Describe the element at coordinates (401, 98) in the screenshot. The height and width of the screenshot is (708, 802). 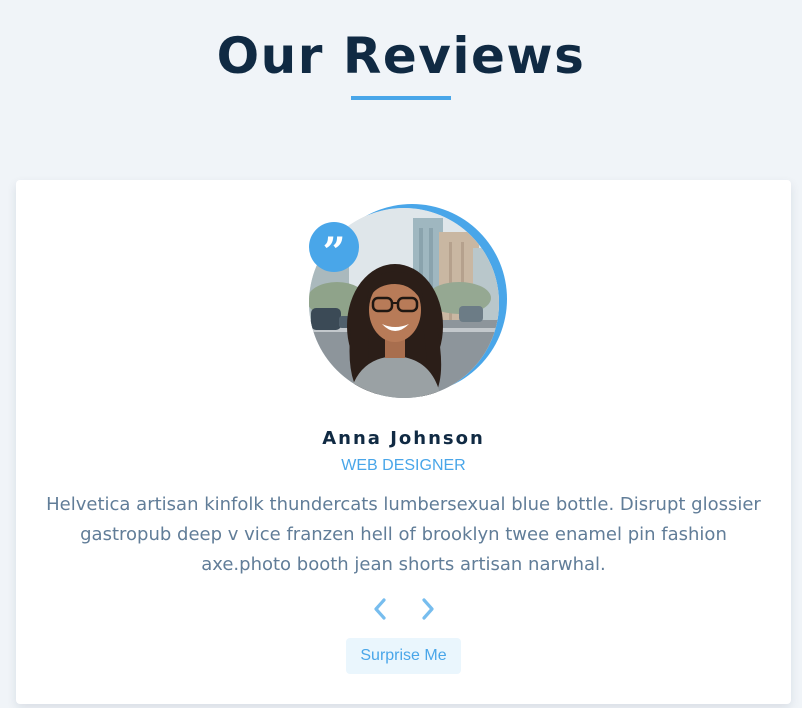
I see `title-underline` at that location.